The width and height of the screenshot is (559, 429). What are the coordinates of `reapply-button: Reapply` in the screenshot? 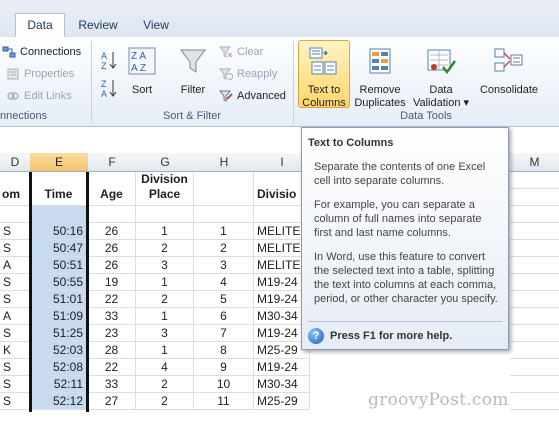 It's located at (248, 74).